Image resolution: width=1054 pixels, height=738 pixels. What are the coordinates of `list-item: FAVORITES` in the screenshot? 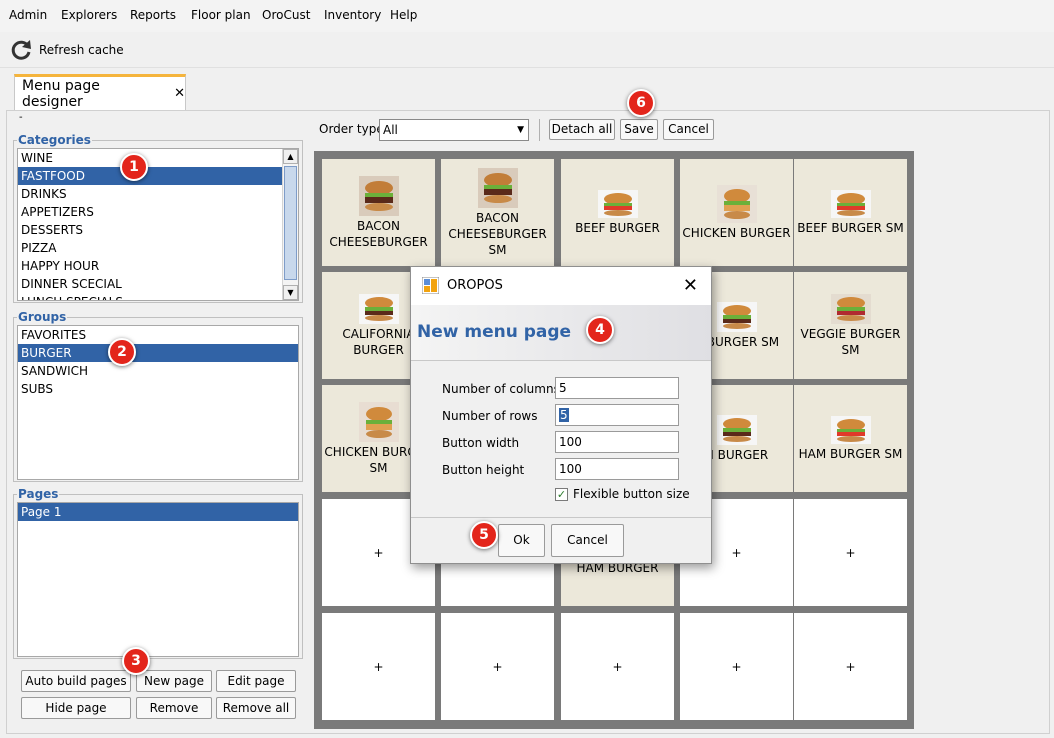 It's located at (158, 335).